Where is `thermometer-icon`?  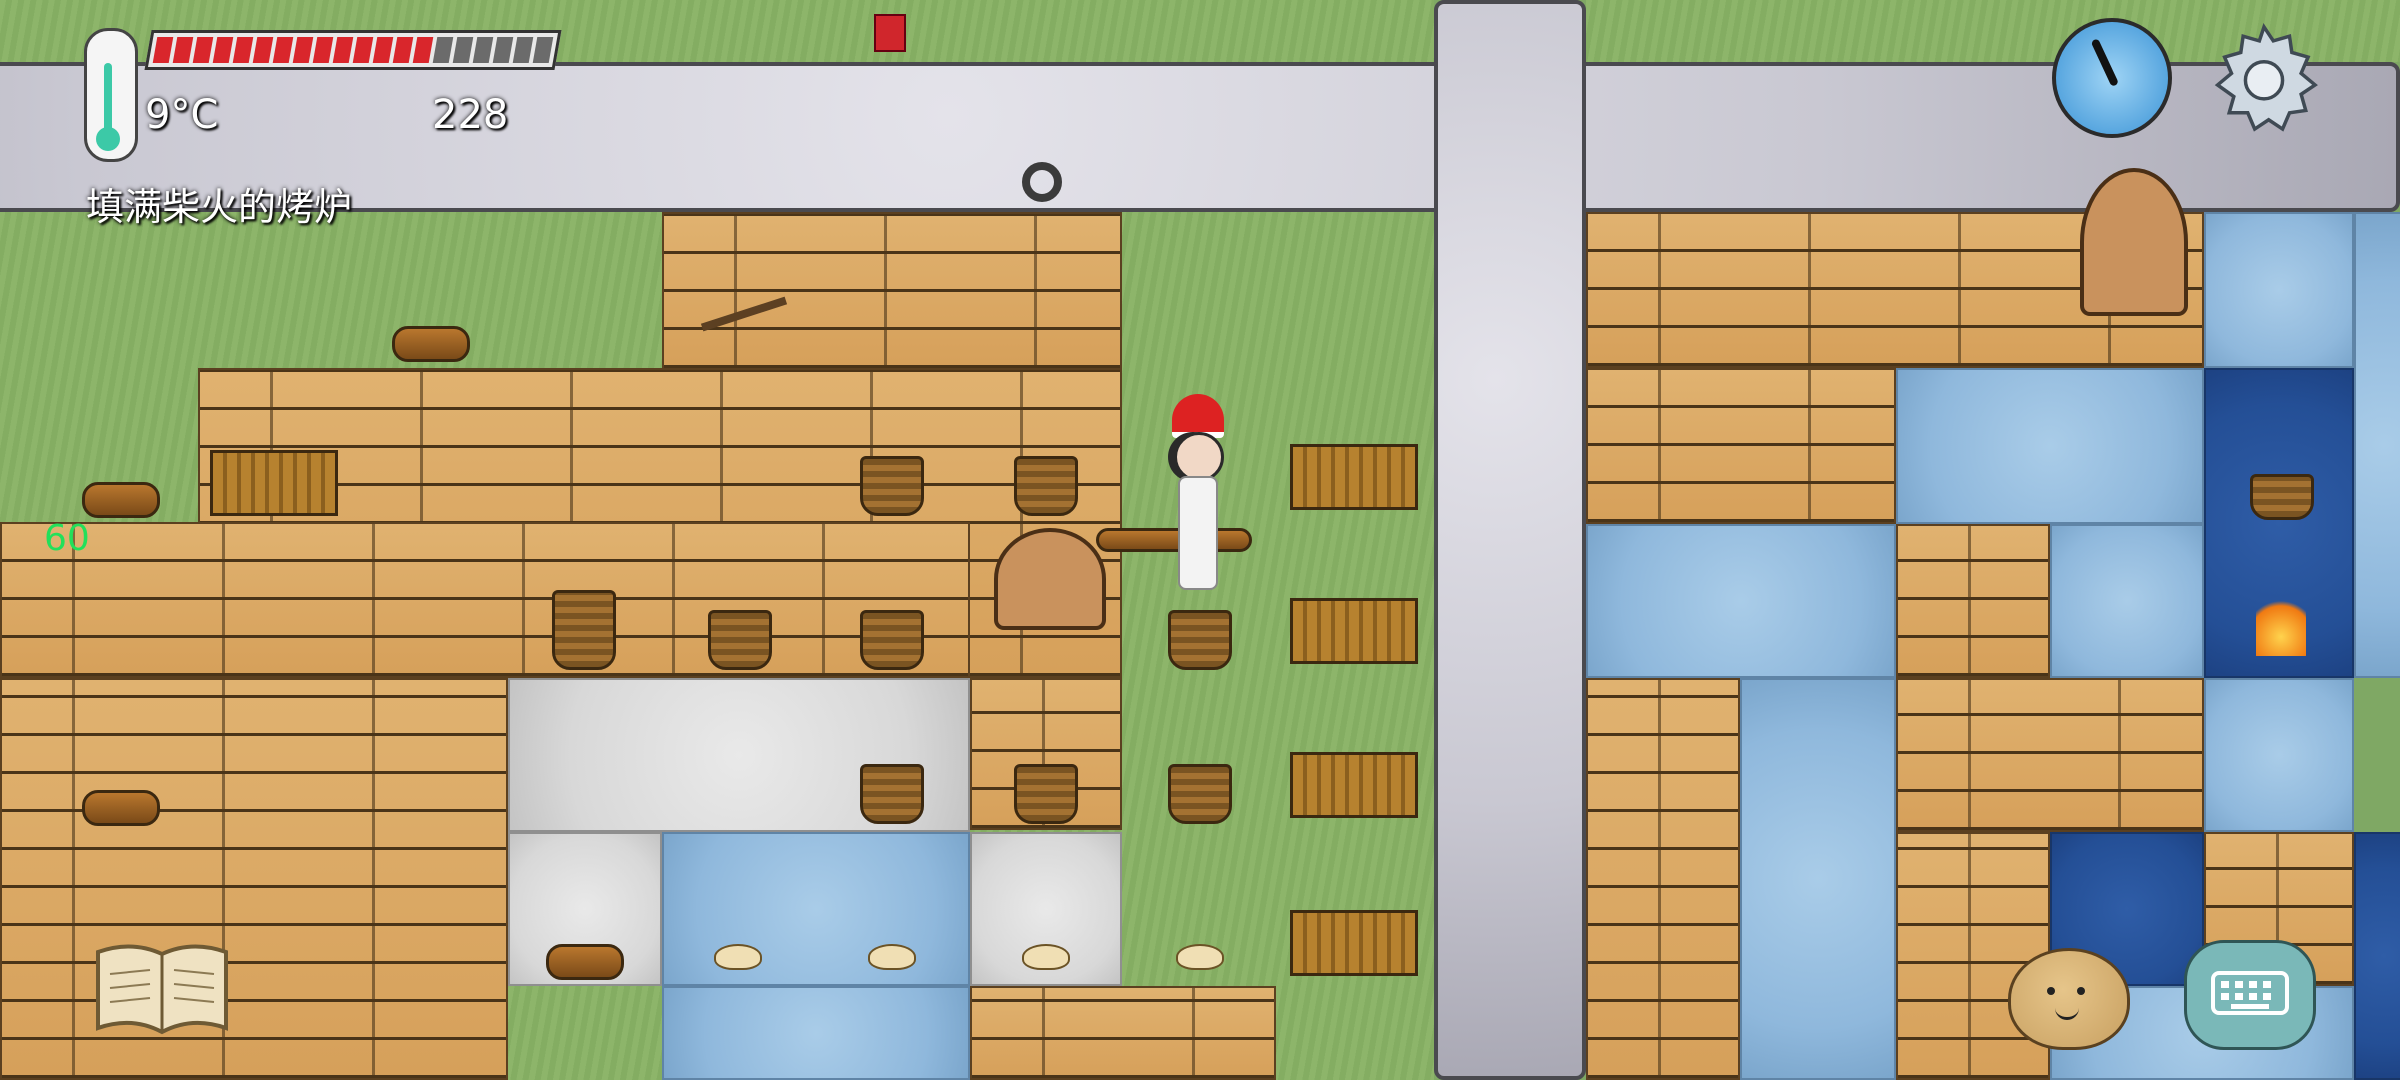 thermometer-icon is located at coordinates (111, 95).